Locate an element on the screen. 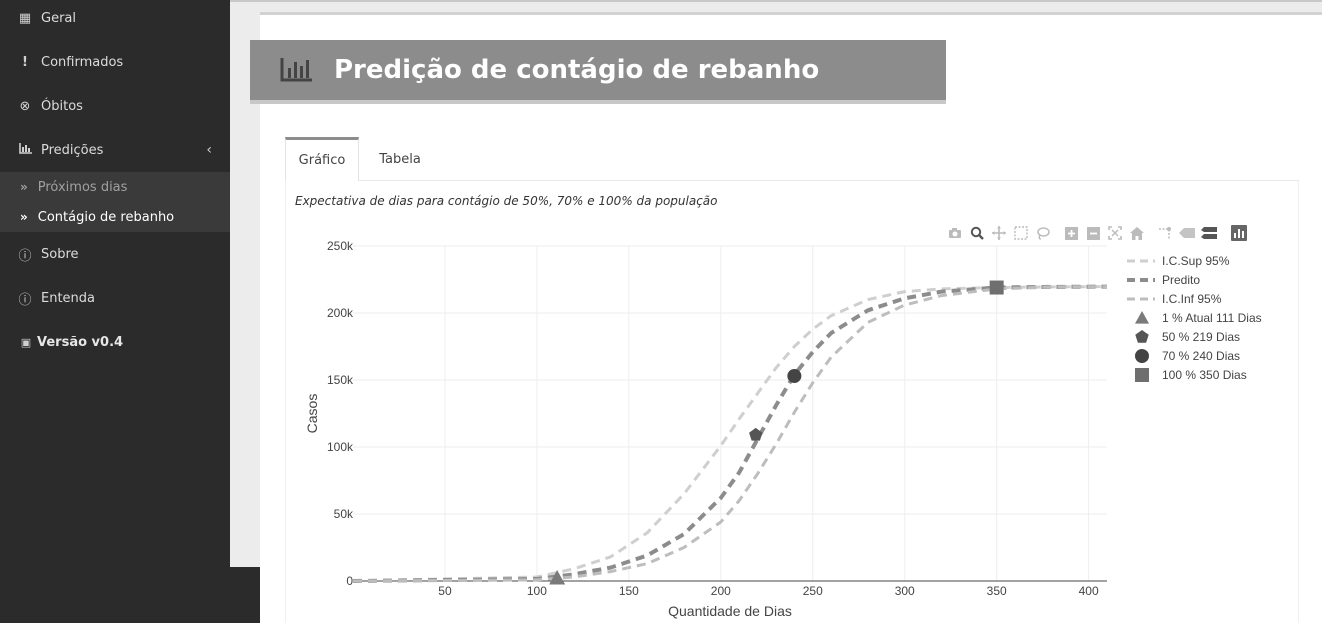 This screenshot has height=623, width=1322. sidebar-item-label: Predições is located at coordinates (72, 150).